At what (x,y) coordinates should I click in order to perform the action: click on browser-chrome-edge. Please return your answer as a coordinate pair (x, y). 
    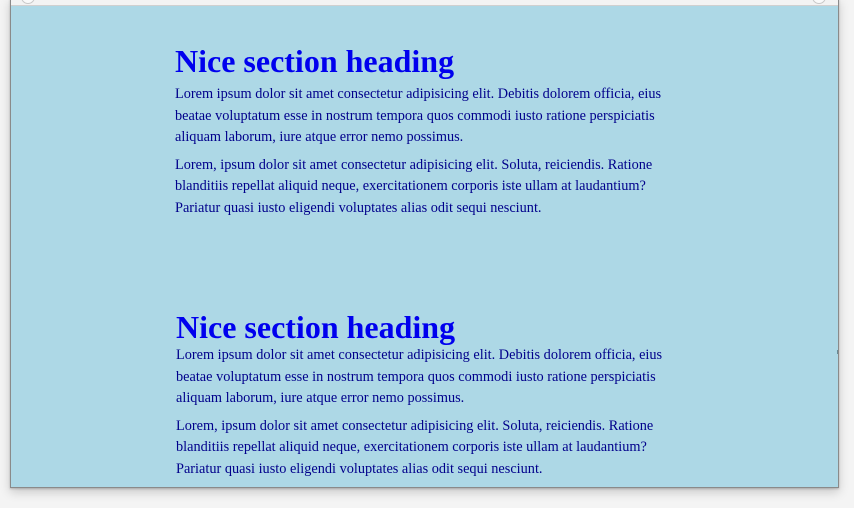
    Looking at the image, I should click on (424, 3).